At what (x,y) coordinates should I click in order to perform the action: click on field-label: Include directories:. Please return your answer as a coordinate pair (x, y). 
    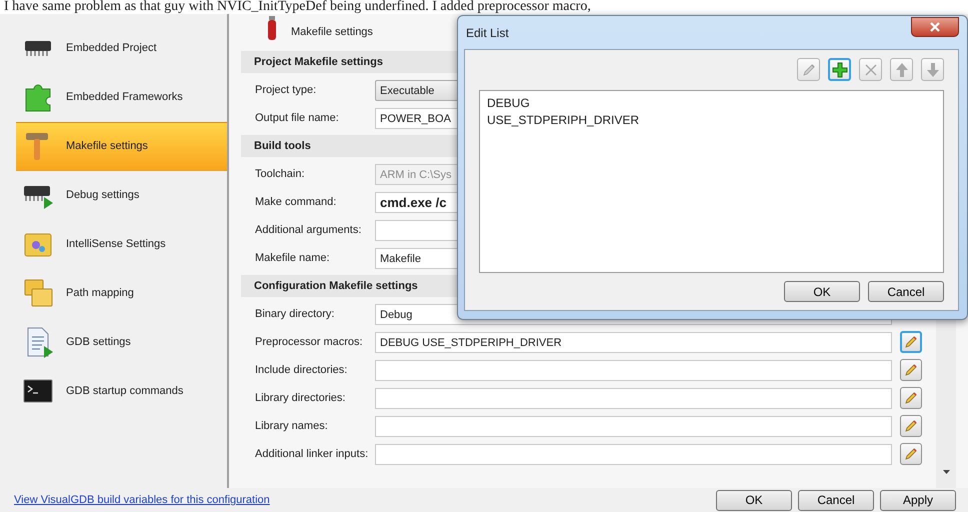
    Looking at the image, I should click on (301, 370).